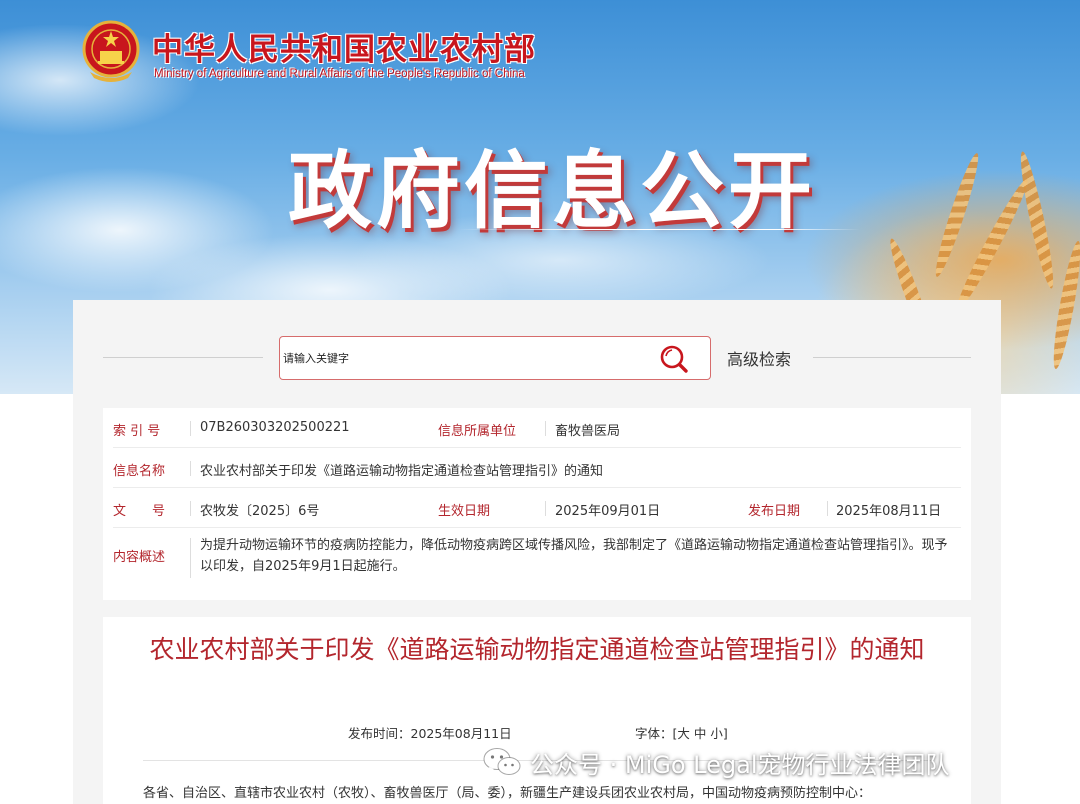 Image resolution: width=1080 pixels, height=804 pixels. Describe the element at coordinates (889, 511) in the screenshot. I see `publish-date-value: 2025年08月11日` at that location.